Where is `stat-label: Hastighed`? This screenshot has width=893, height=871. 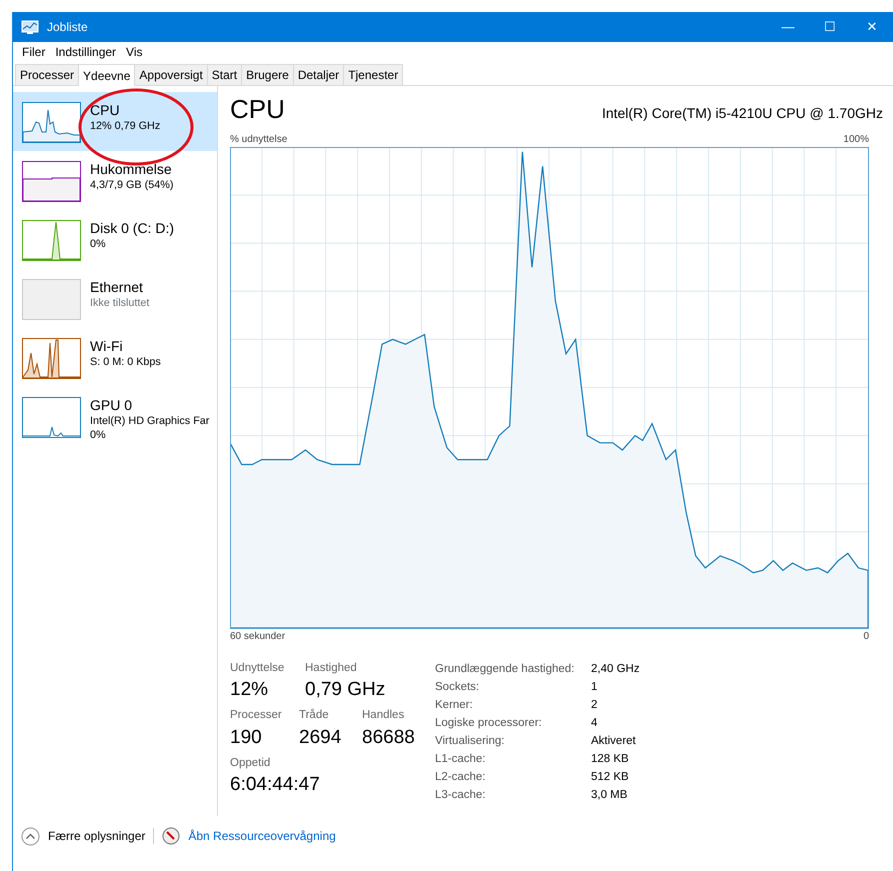 stat-label: Hastighed is located at coordinates (331, 668).